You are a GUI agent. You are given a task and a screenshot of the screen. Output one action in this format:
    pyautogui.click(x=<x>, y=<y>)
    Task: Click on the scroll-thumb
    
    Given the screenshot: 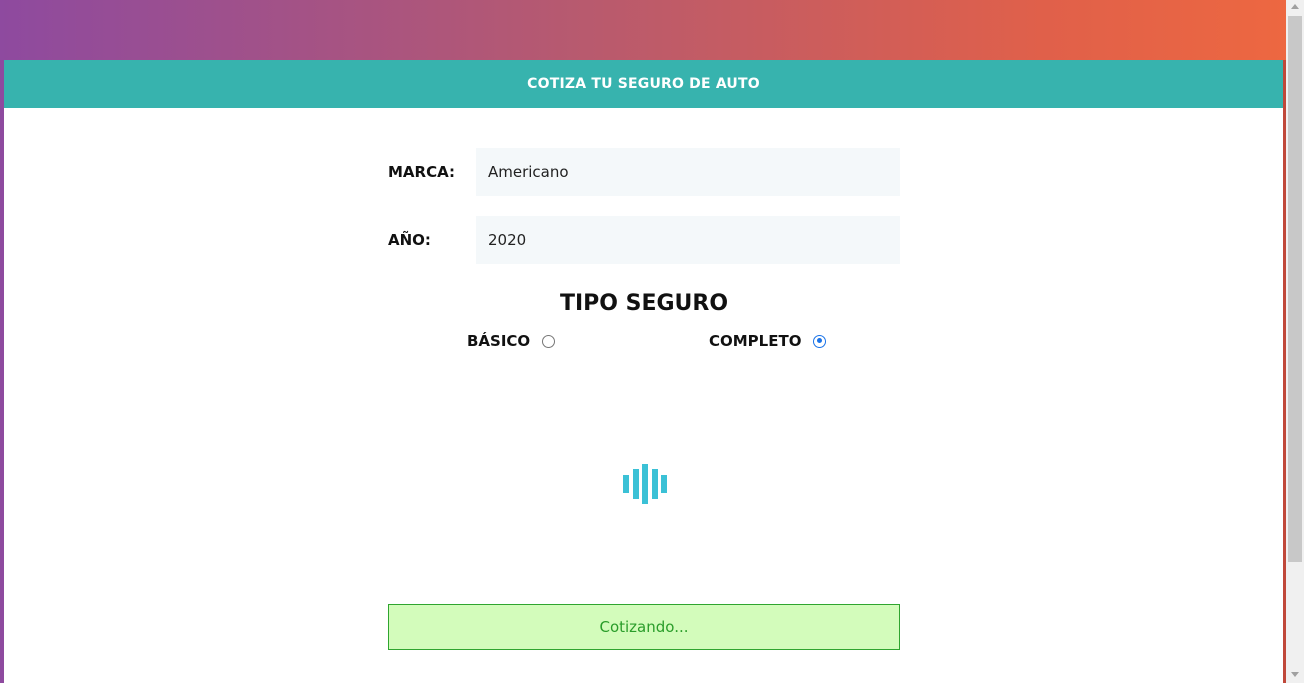 What is the action you would take?
    pyautogui.click(x=1295, y=289)
    